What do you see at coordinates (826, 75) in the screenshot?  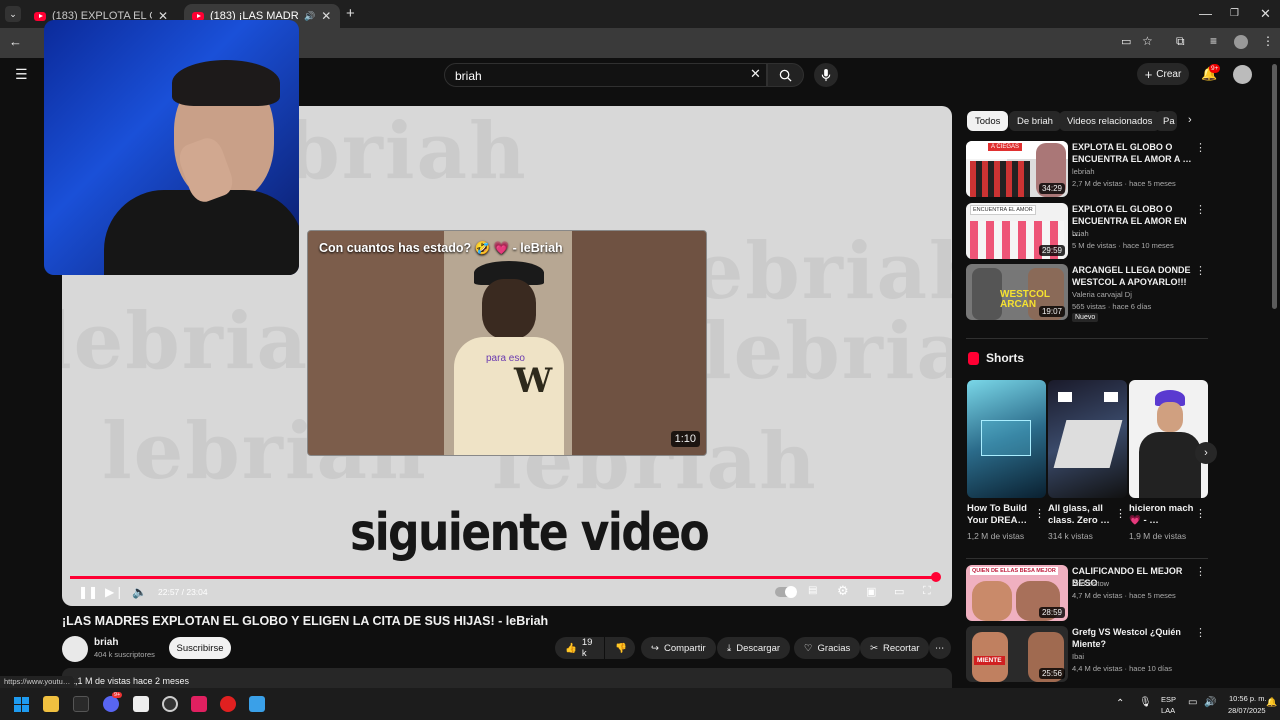 I see `voice-search-button` at bounding box center [826, 75].